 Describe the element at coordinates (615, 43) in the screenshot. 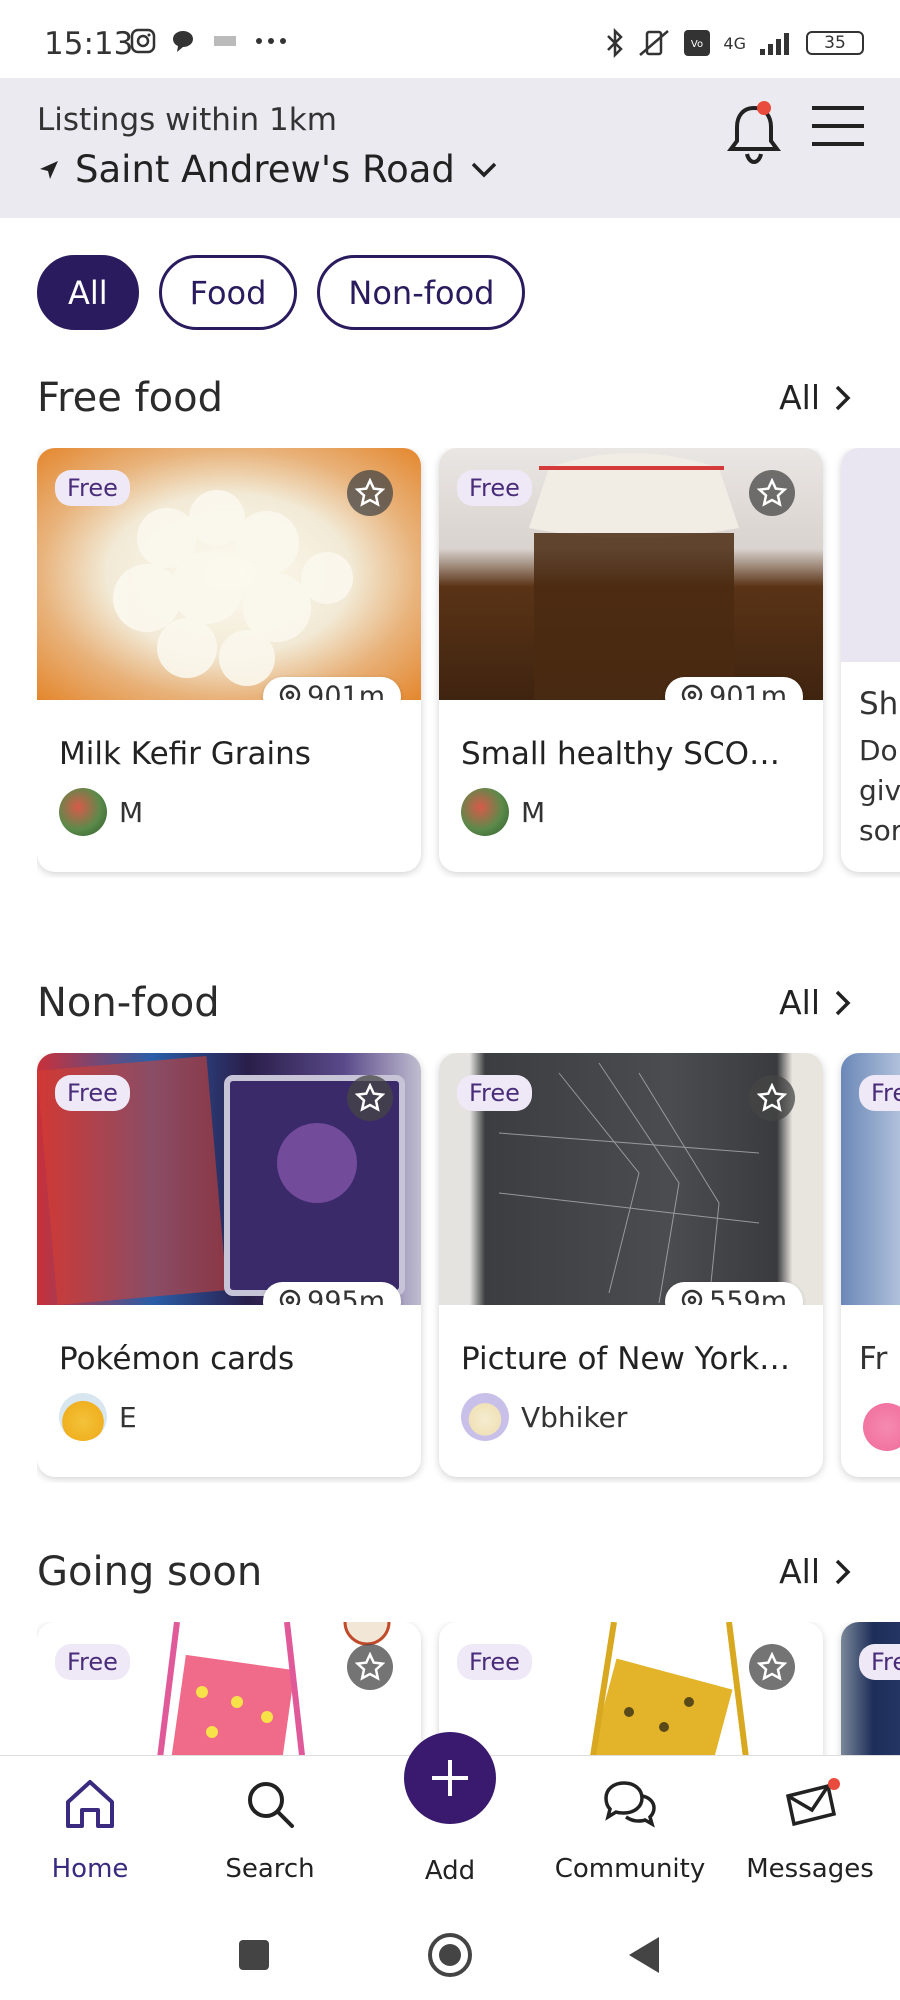

I see `bluetooth-icon` at that location.